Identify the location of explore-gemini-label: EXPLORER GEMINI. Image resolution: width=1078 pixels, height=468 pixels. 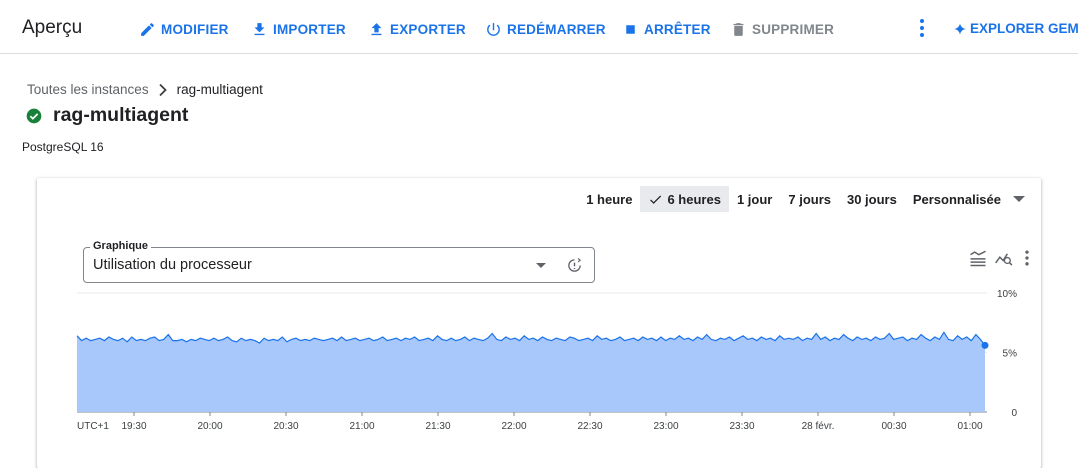
(1024, 28).